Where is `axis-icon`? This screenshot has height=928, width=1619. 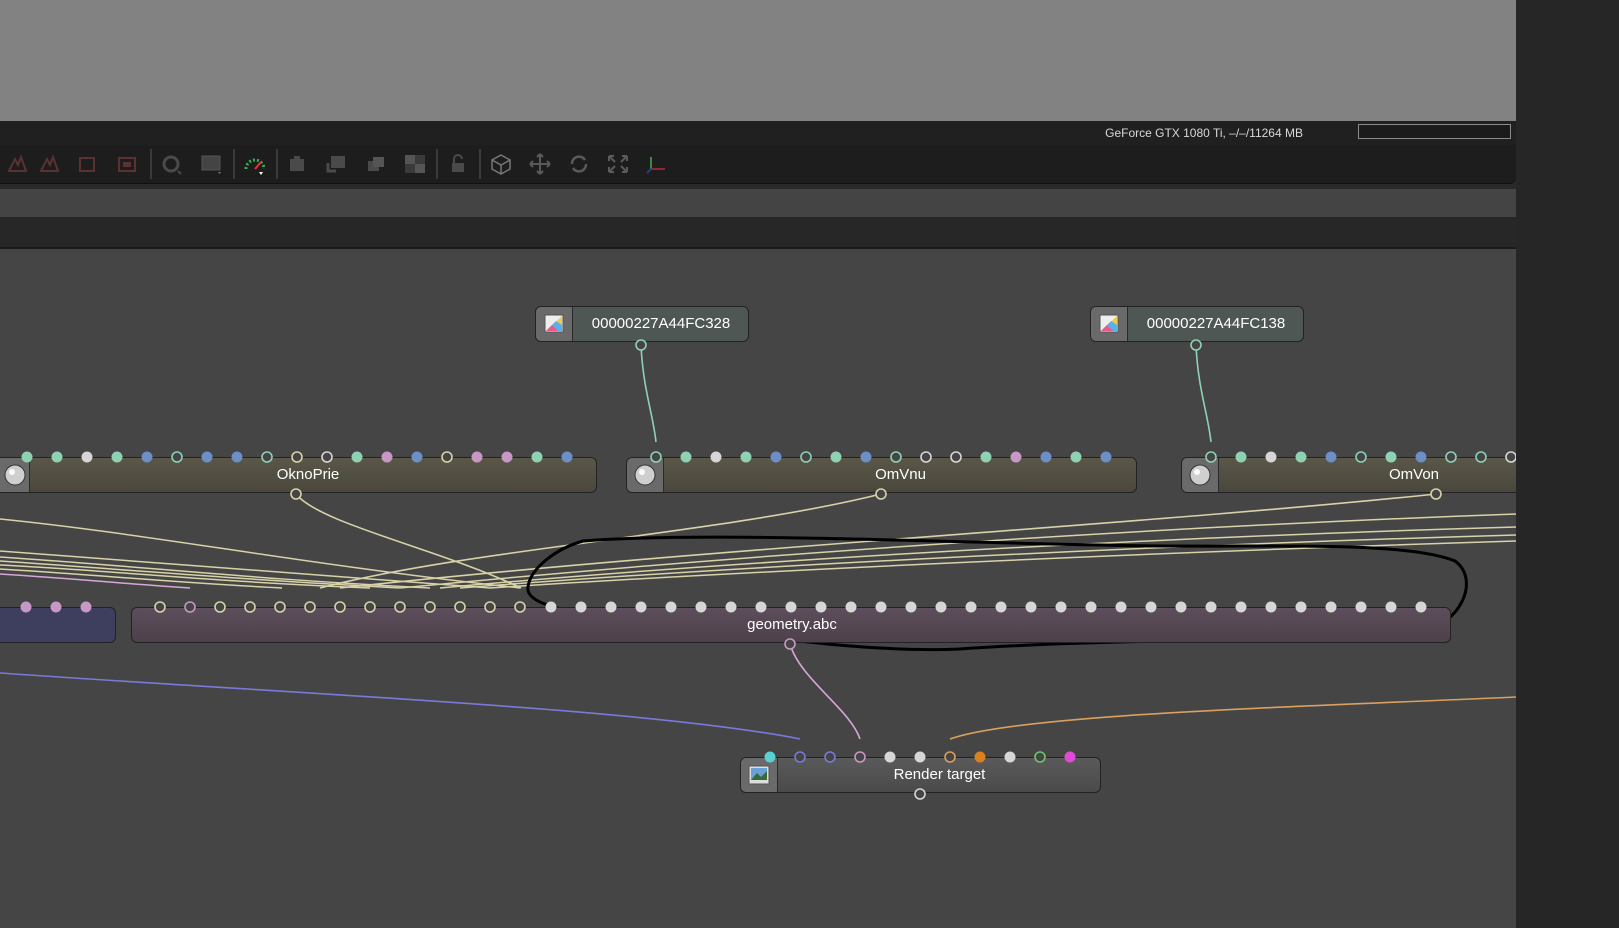
axis-icon is located at coordinates (657, 164).